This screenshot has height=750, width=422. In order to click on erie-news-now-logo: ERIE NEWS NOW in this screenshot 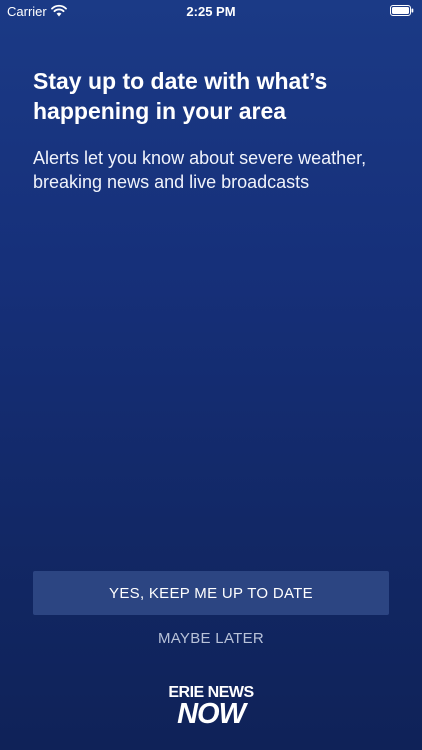, I will do `click(211, 707)`.